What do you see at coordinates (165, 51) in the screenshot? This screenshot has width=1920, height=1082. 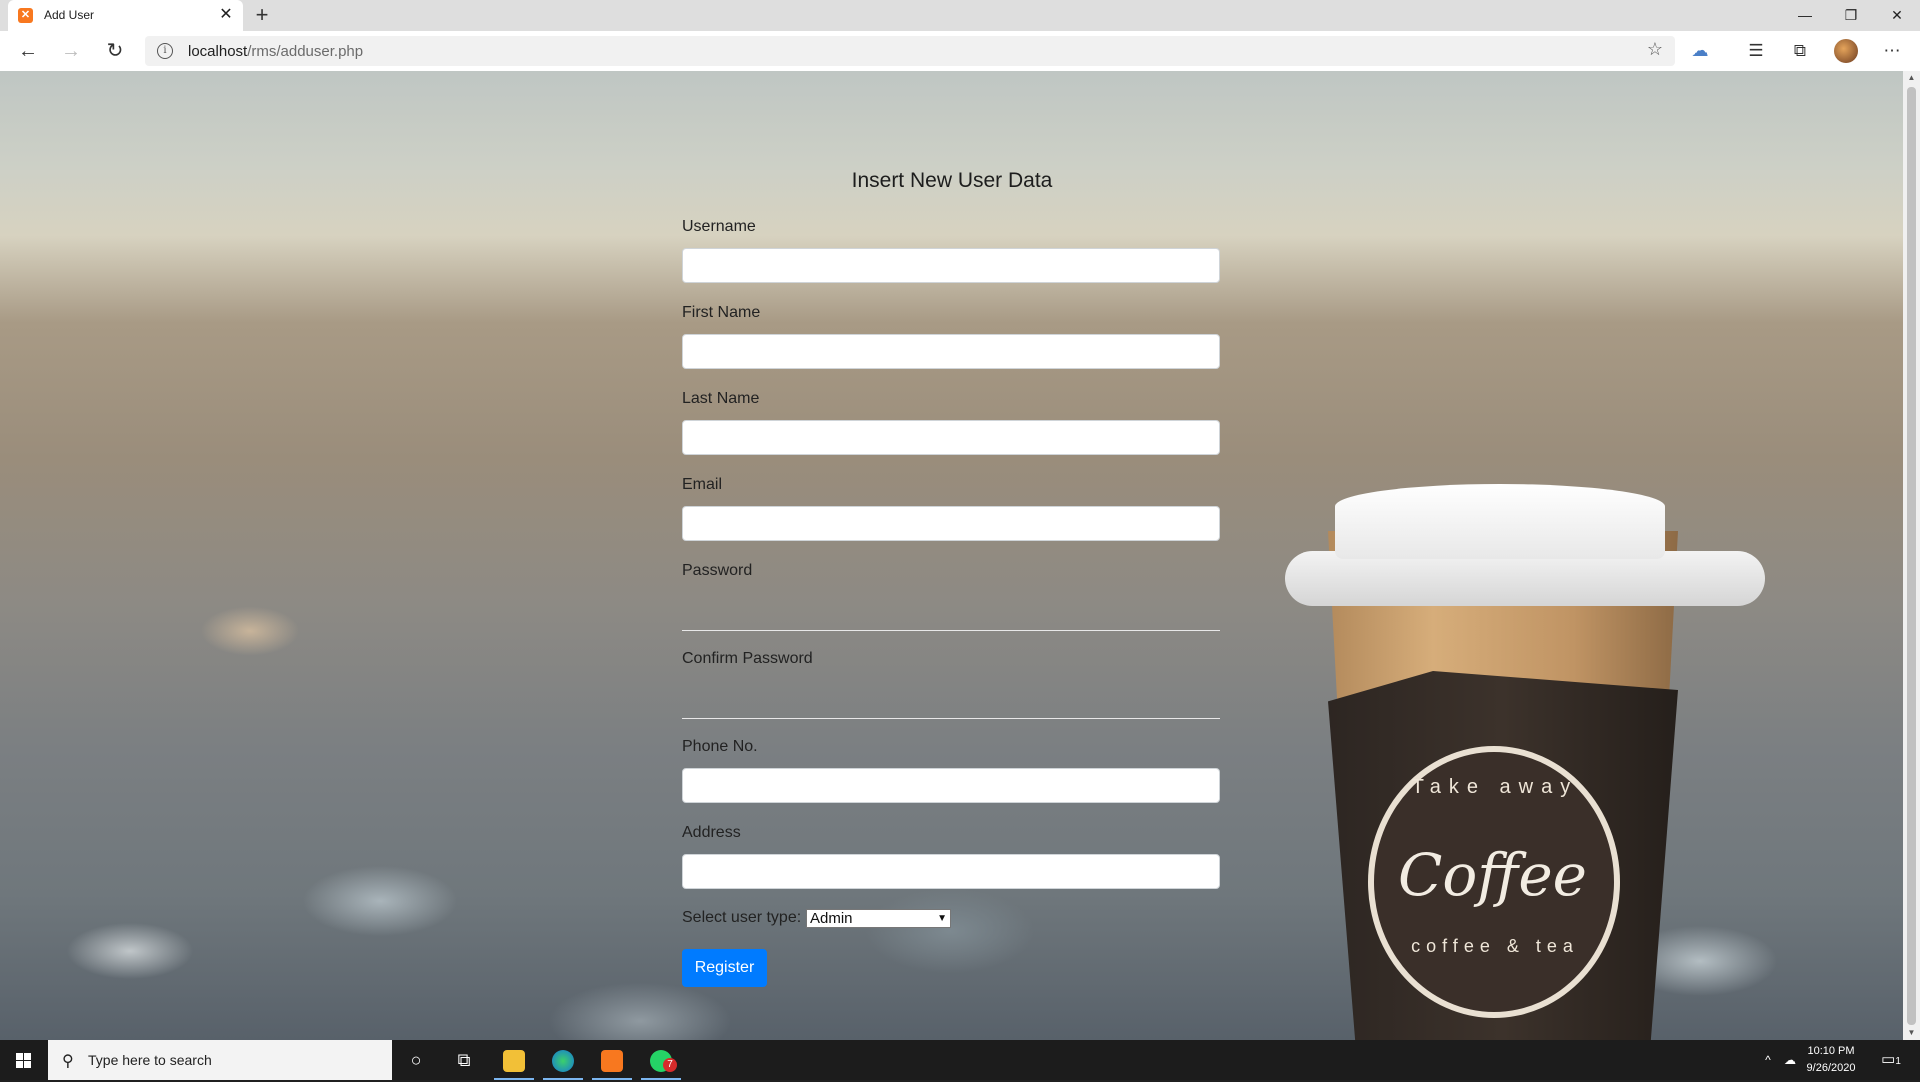 I see `info-icon: i` at bounding box center [165, 51].